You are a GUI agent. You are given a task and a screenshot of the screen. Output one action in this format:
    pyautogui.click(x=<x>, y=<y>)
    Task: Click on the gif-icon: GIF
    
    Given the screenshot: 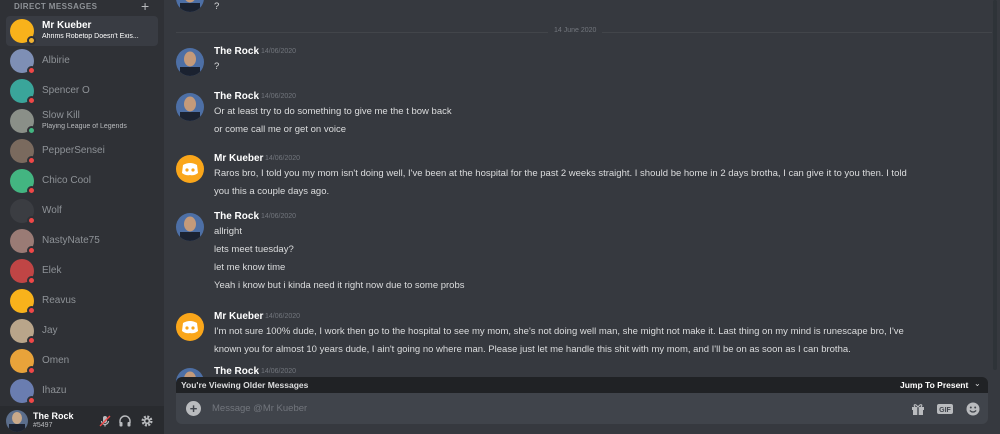 What is the action you would take?
    pyautogui.click(x=944, y=409)
    